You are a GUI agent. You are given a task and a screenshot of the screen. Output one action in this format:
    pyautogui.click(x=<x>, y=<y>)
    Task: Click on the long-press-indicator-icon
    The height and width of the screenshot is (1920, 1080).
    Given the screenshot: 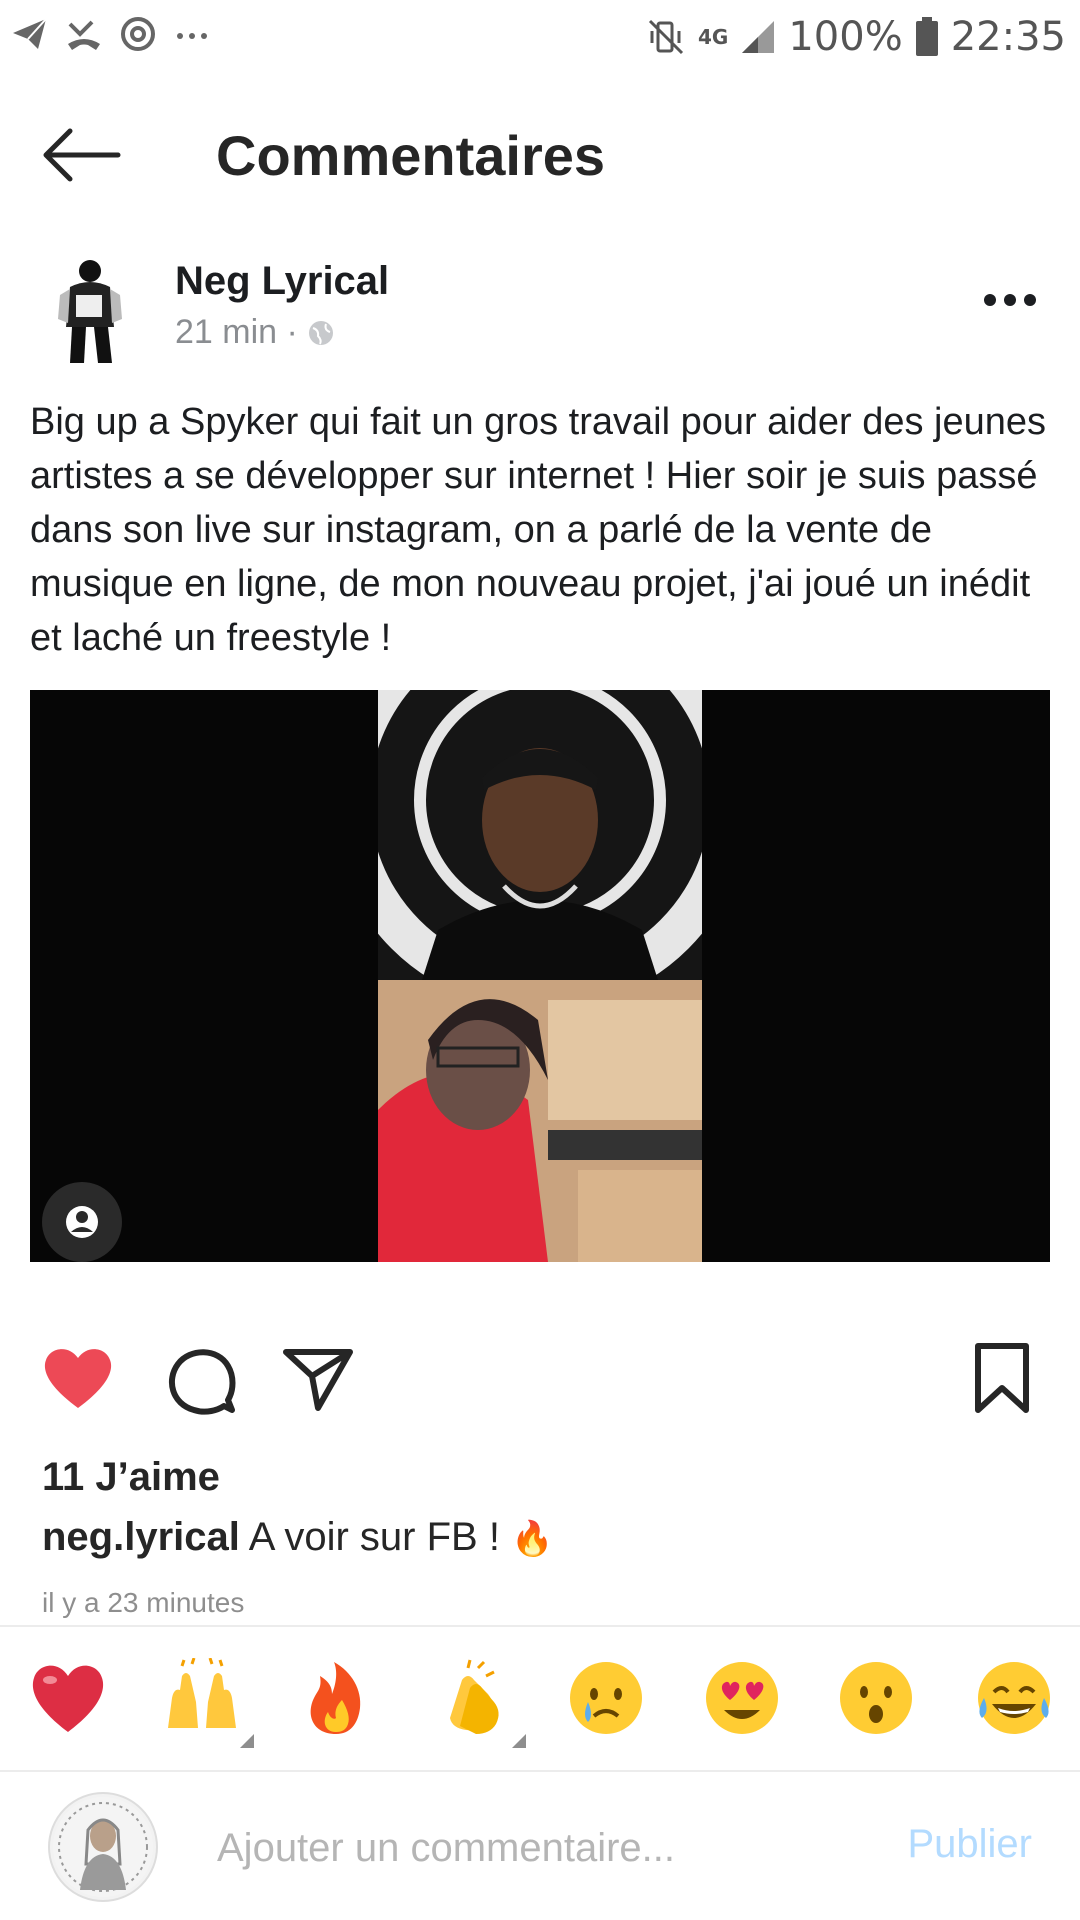 What is the action you would take?
    pyautogui.click(x=247, y=1741)
    